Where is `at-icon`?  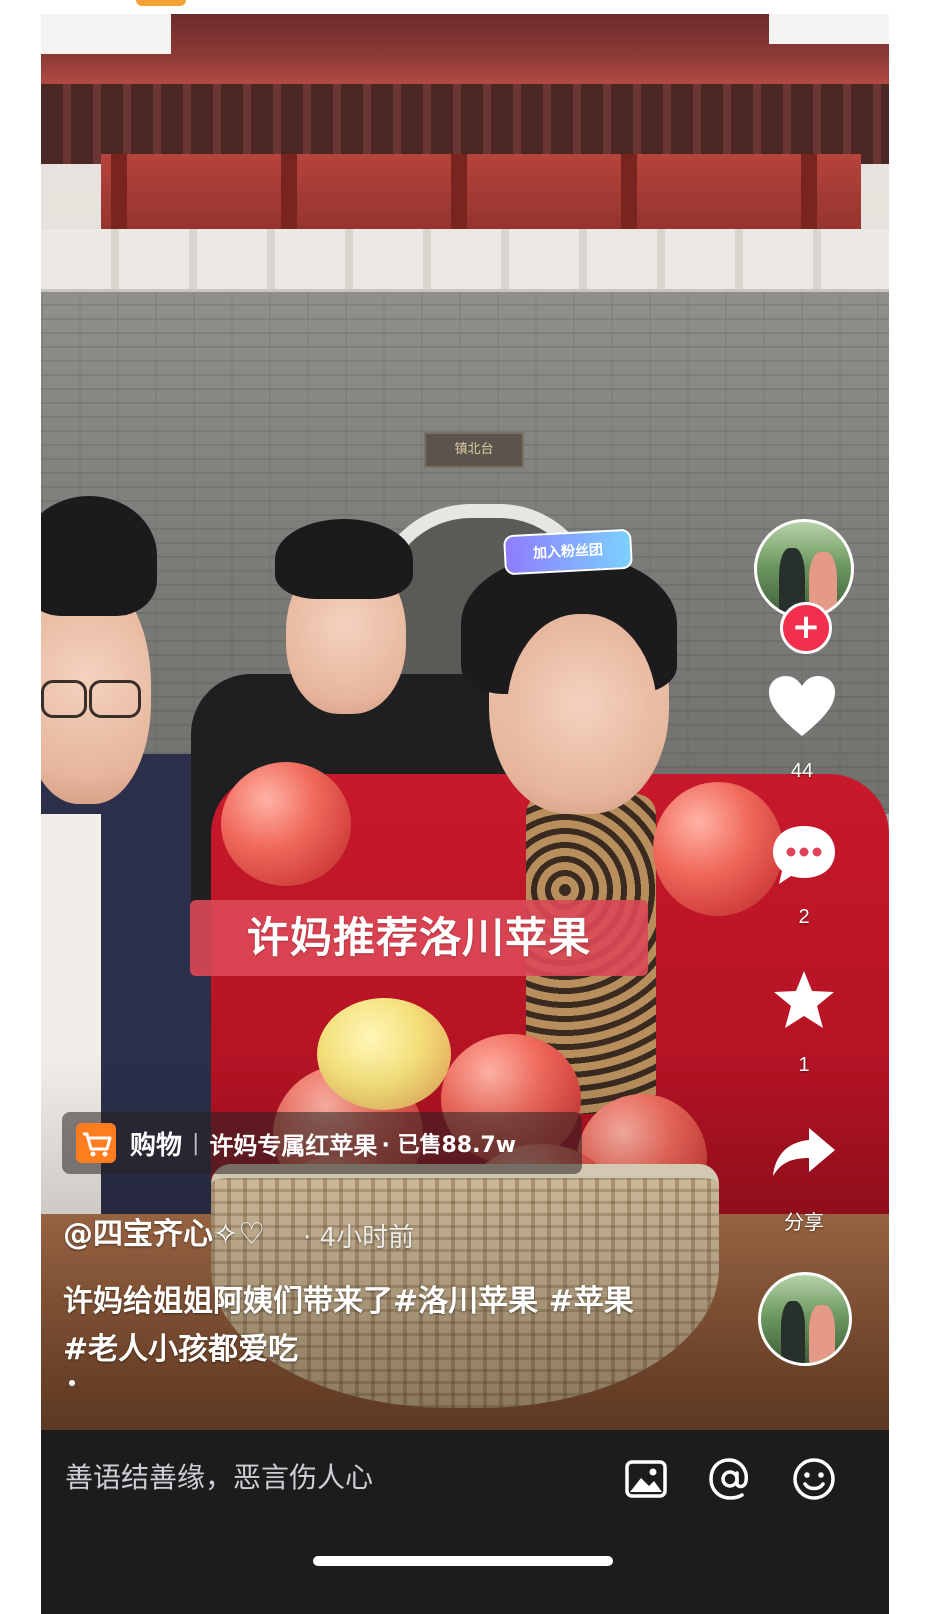
at-icon is located at coordinates (729, 1479).